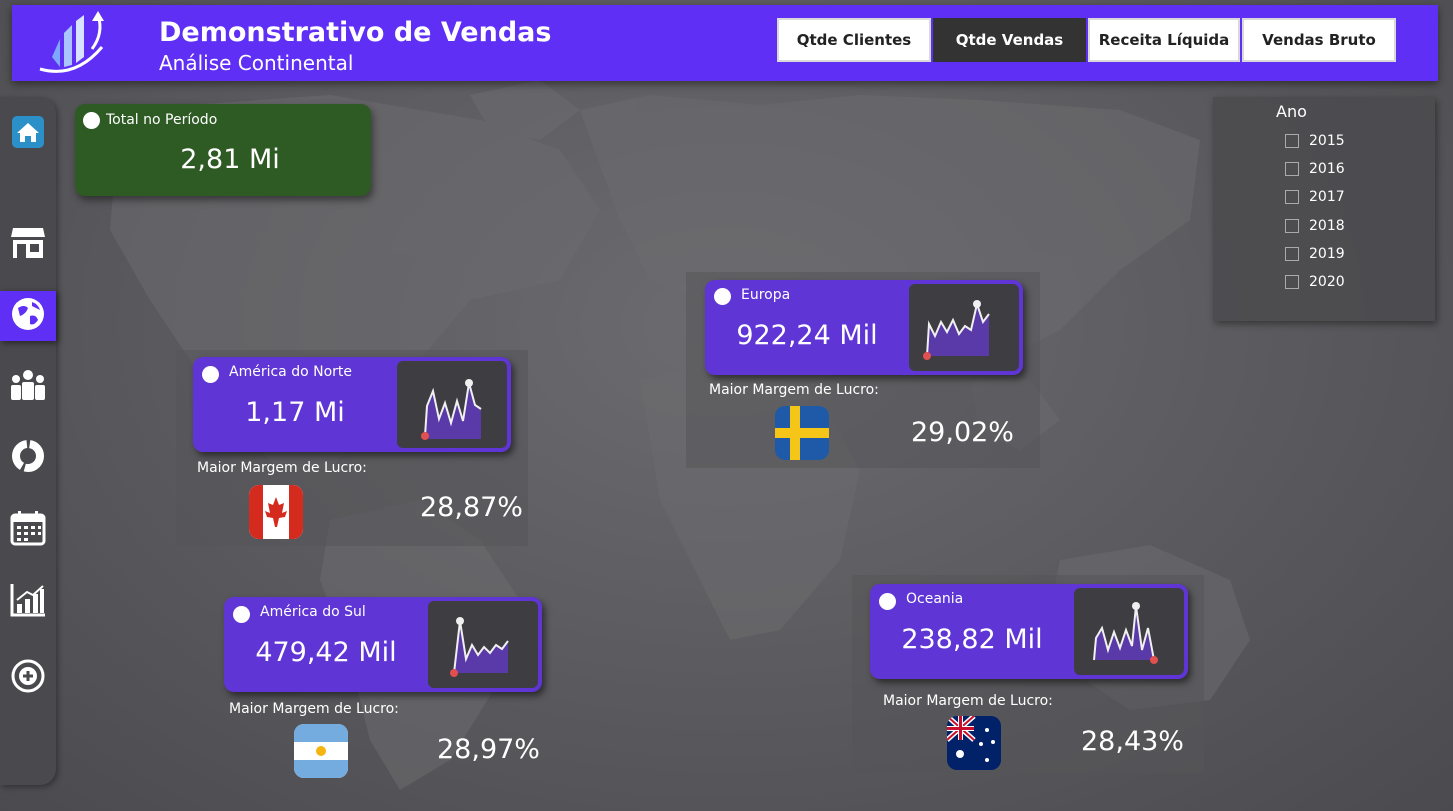  I want to click on margin-percent: 28,87%, so click(471, 507).